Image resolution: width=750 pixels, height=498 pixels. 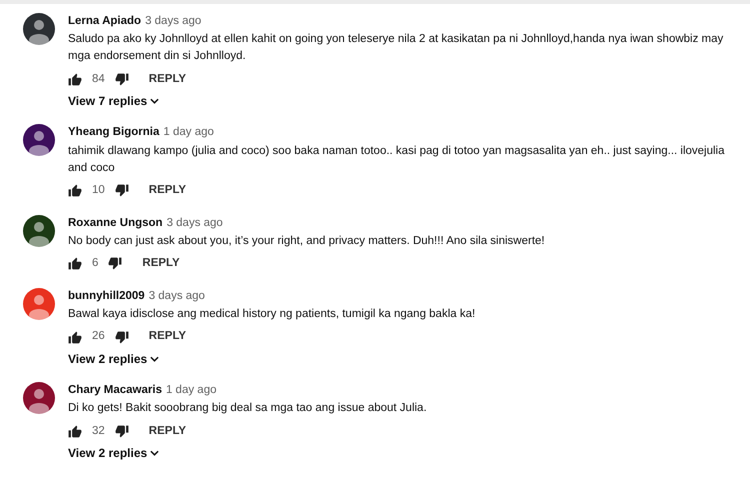 What do you see at coordinates (105, 21) in the screenshot?
I see `author-name: Lerna Apiado` at bounding box center [105, 21].